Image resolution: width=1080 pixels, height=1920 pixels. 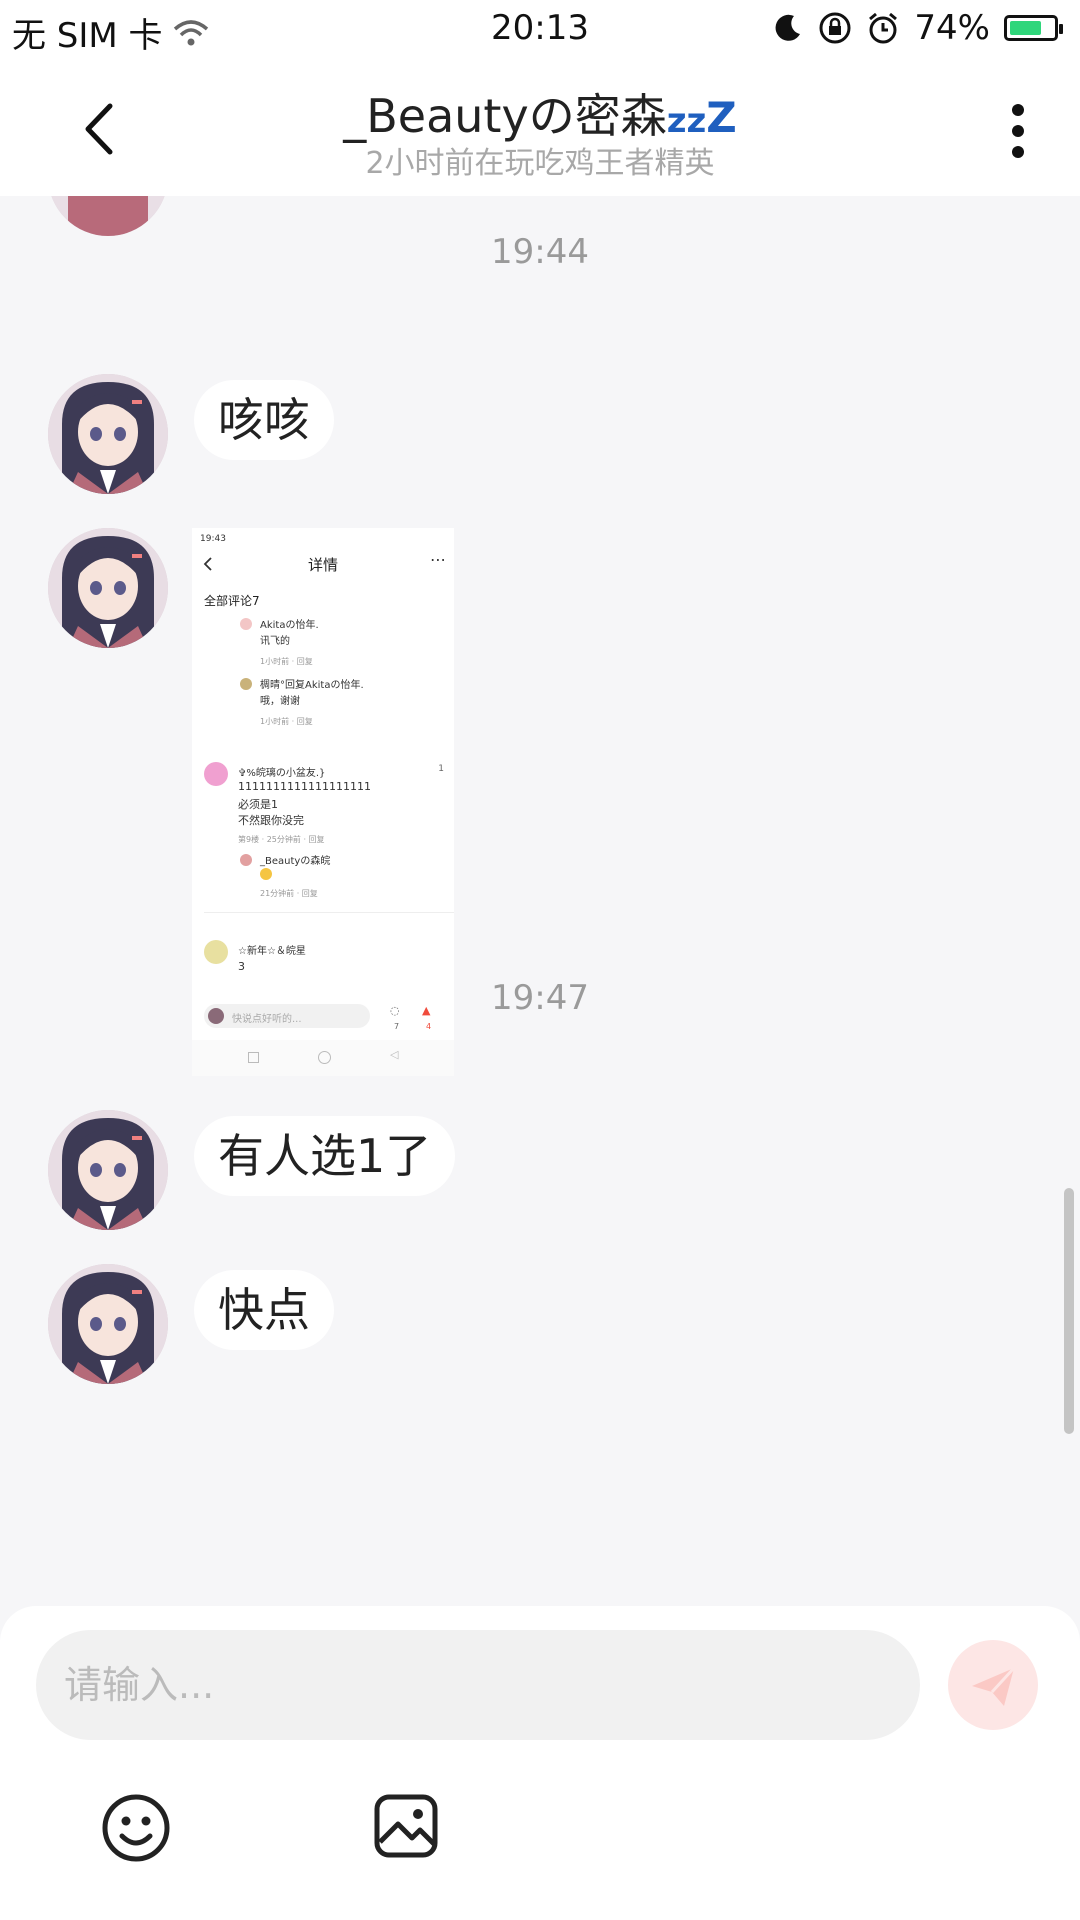 I want to click on chat-title: _Beautyの密森zzZ, so click(x=540, y=113).